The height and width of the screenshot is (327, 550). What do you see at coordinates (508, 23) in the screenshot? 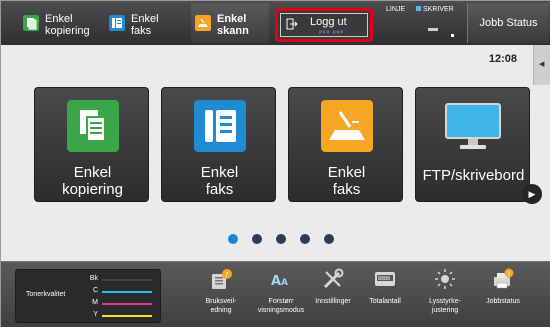
I see `jobb-status-button: Jobb Status` at bounding box center [508, 23].